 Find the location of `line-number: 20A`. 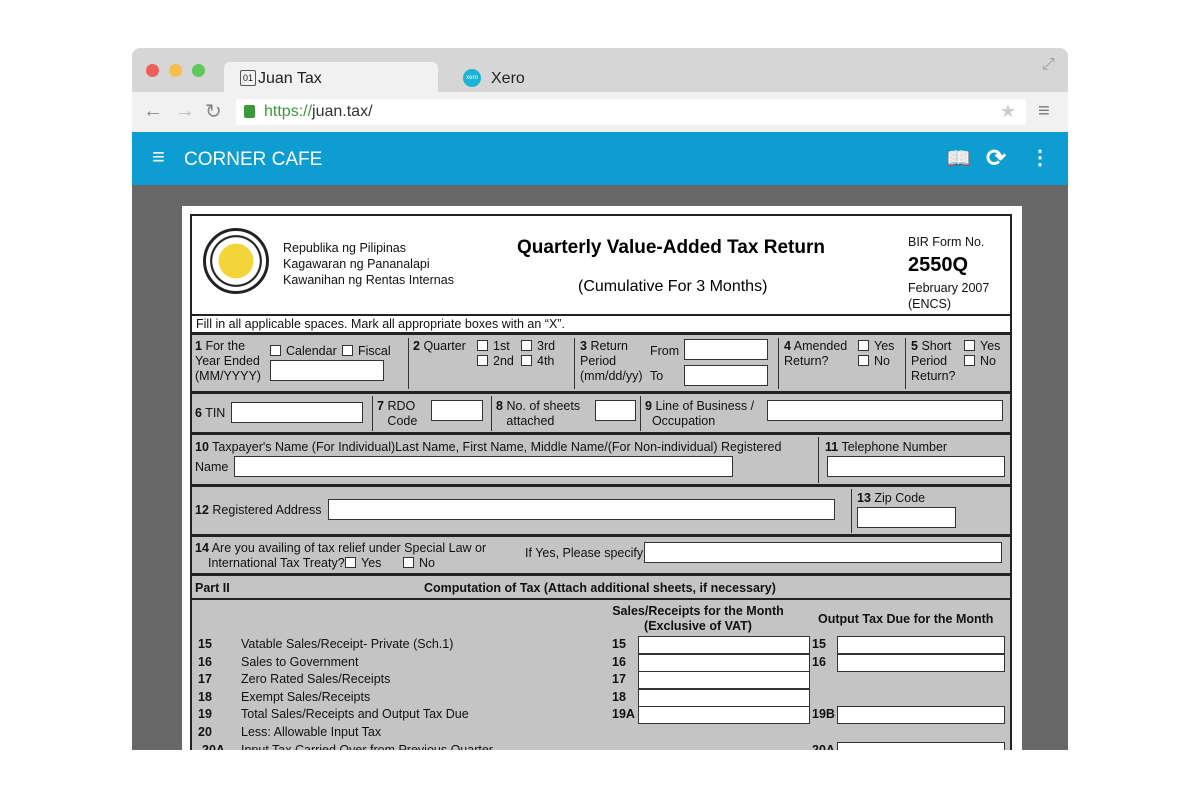

line-number: 20A is located at coordinates (213, 746).